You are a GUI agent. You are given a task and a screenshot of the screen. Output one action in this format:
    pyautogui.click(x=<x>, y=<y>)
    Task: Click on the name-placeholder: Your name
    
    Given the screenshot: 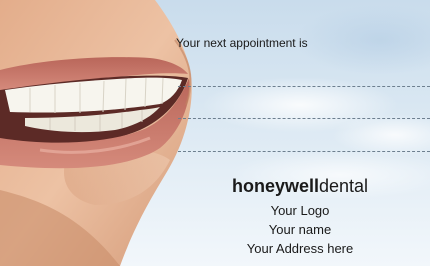 What is the action you would take?
    pyautogui.click(x=300, y=229)
    